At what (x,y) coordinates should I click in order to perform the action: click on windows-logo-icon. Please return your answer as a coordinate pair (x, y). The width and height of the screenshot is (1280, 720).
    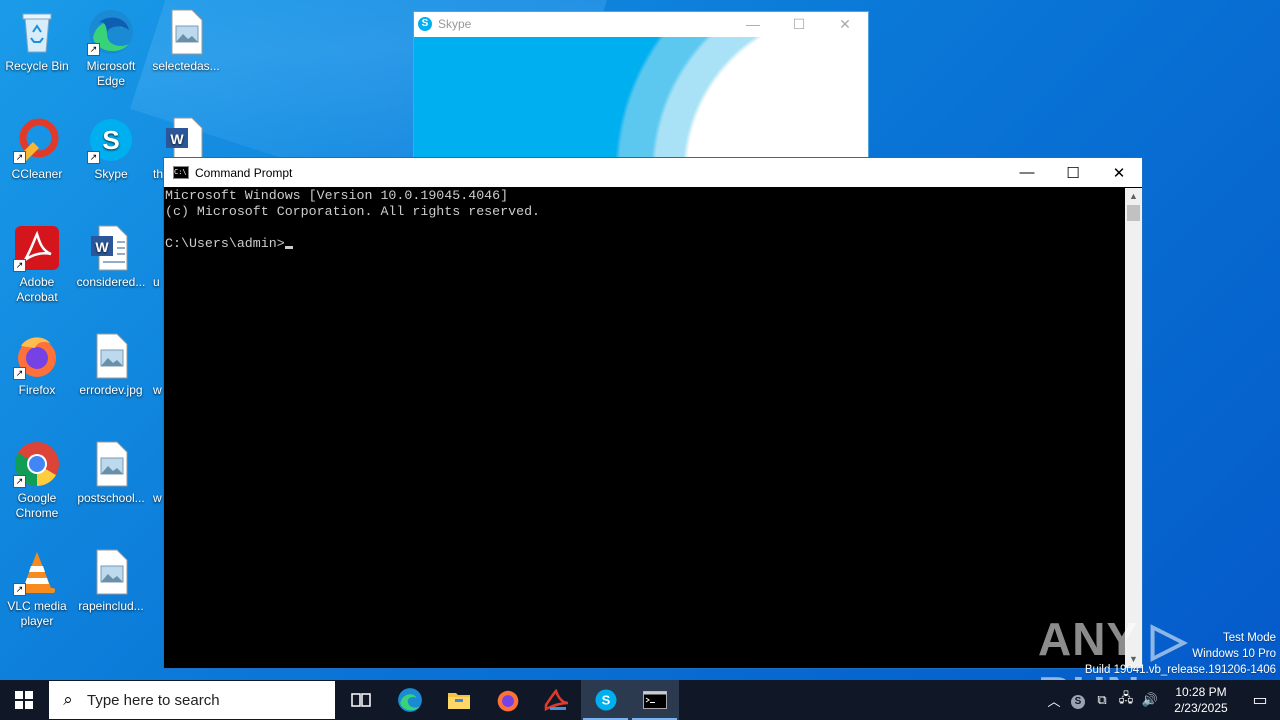
    Looking at the image, I should click on (24, 700).